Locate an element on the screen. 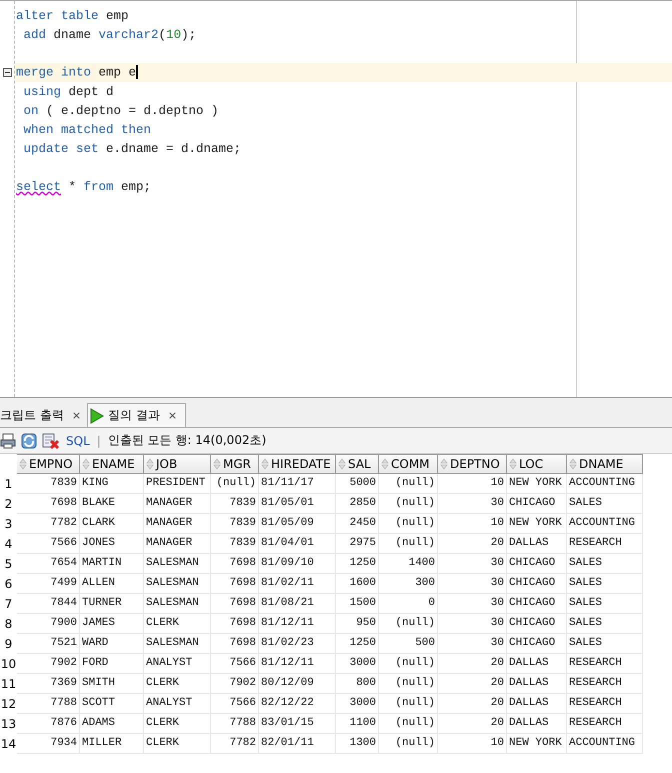  table-cell: ADAMS is located at coordinates (112, 724).